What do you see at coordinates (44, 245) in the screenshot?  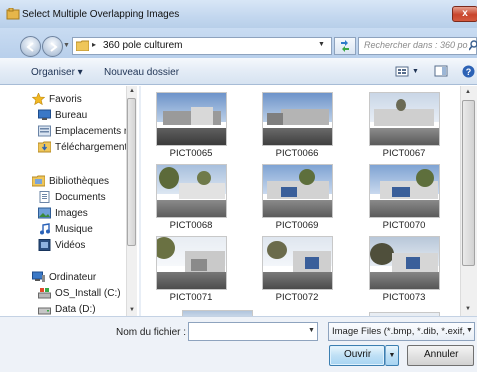 I see `videos-icon` at bounding box center [44, 245].